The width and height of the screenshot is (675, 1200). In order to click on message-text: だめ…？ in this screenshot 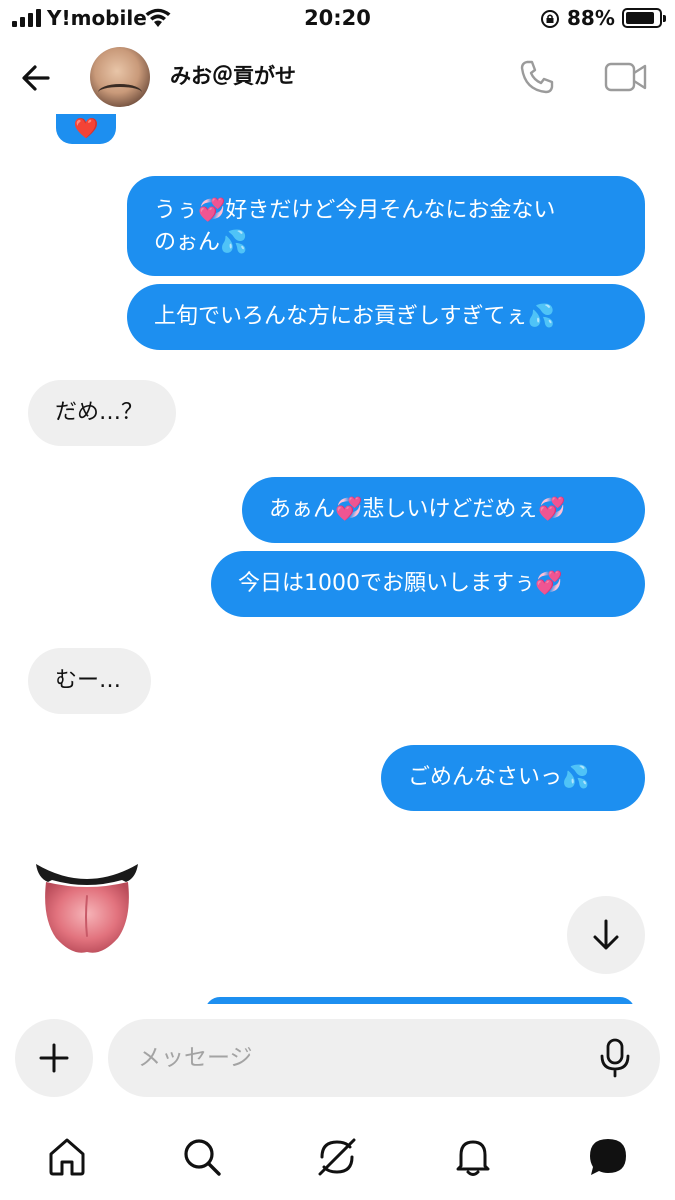, I will do `click(99, 412)`.